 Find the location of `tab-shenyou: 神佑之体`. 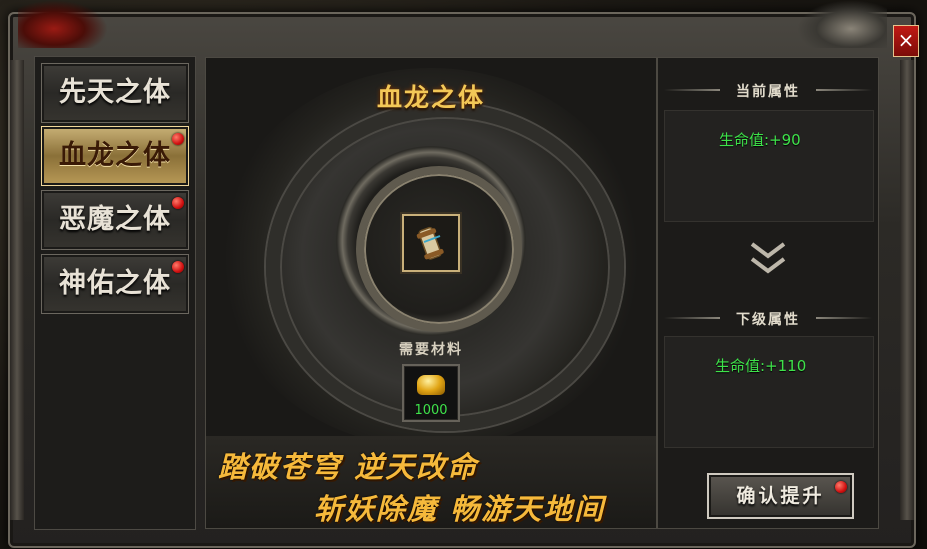

tab-shenyou: 神佑之体 is located at coordinates (115, 284).